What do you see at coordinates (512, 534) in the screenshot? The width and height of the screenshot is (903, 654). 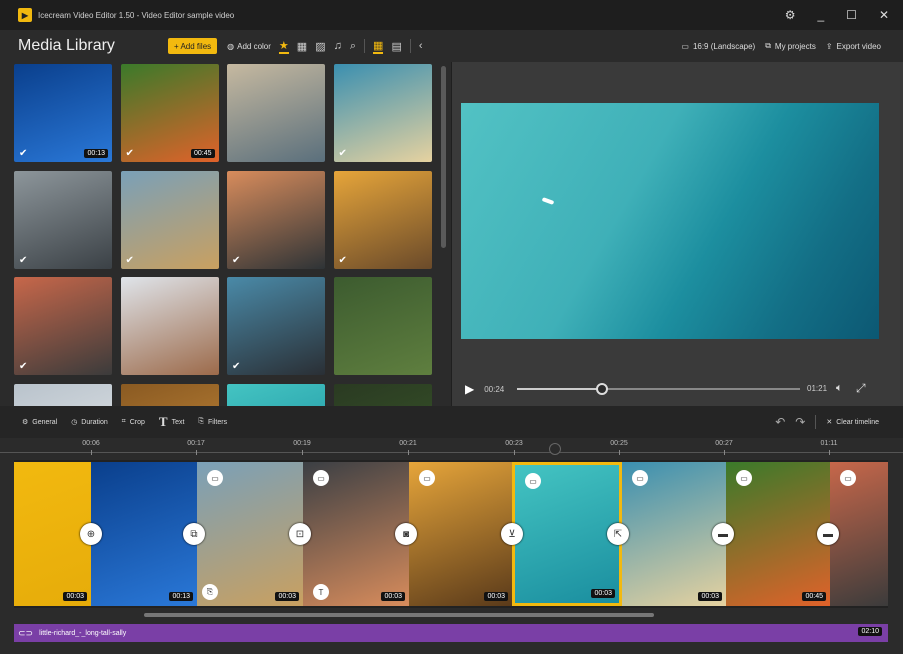 I see `transition-download-icon: ⊻` at bounding box center [512, 534].